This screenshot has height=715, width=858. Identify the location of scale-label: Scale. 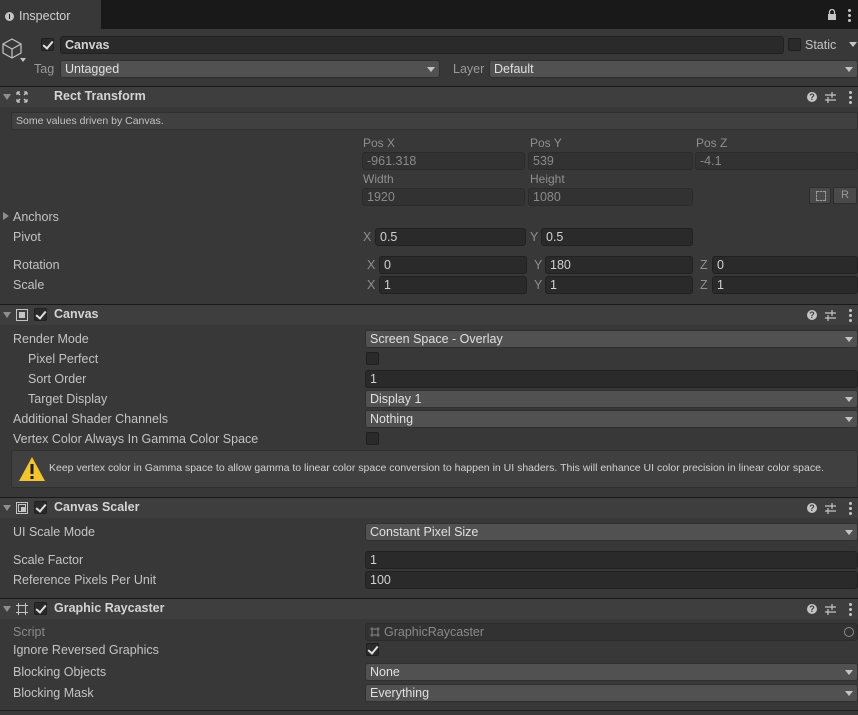
(29, 285).